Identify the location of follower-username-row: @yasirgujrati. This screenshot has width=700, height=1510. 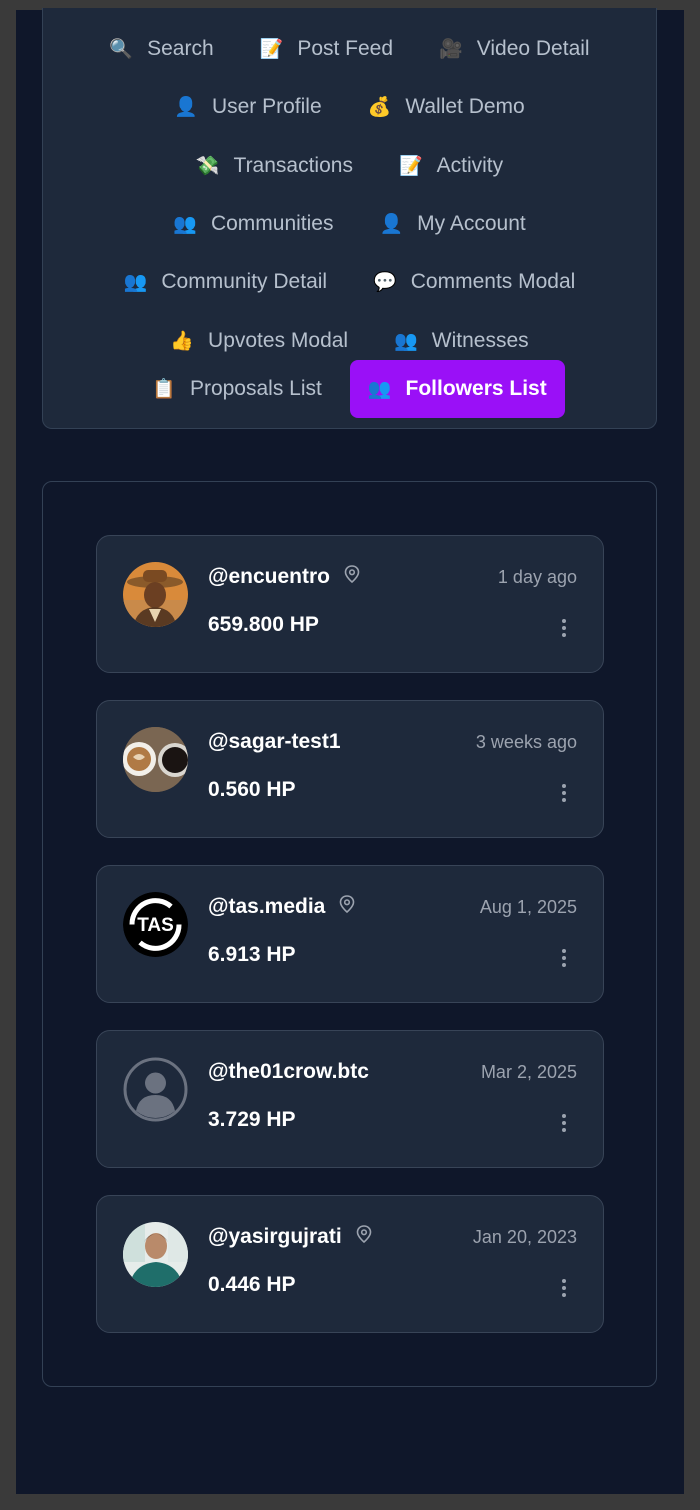
(290, 1237).